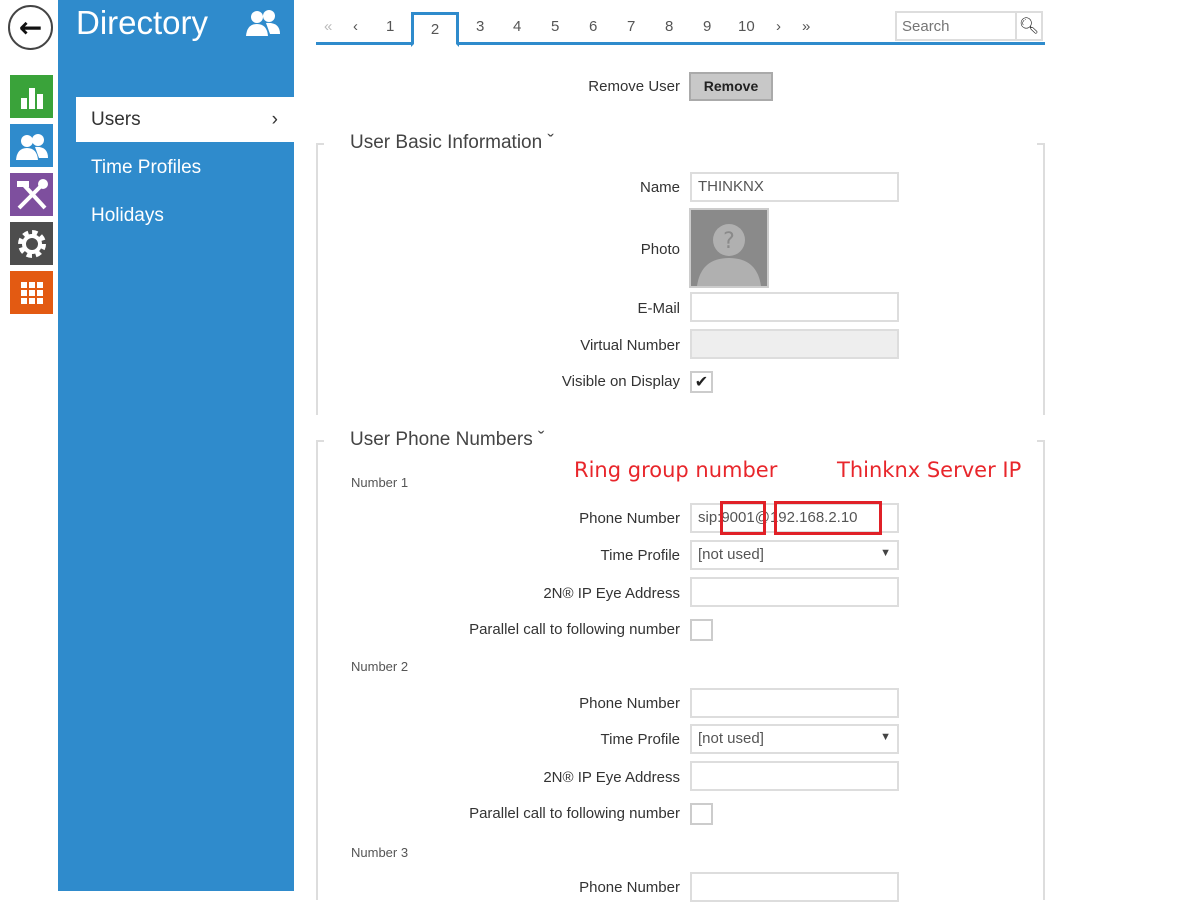 The height and width of the screenshot is (902, 1185). What do you see at coordinates (743, 518) in the screenshot?
I see `ring-group-highlight` at bounding box center [743, 518].